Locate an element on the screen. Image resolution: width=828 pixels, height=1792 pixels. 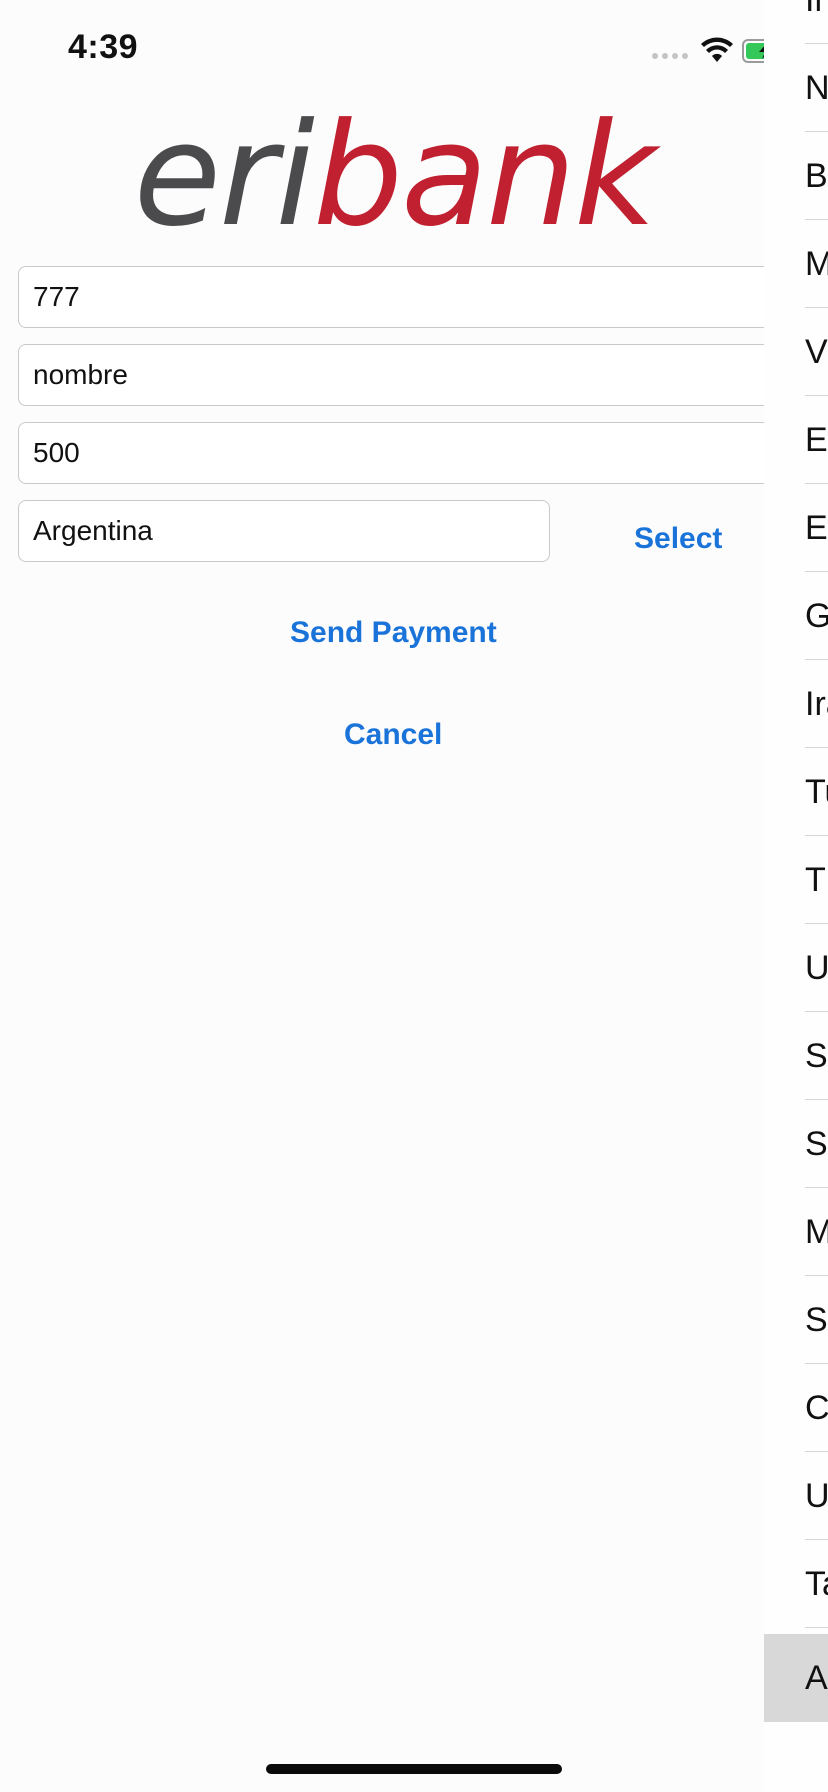
picker-row: Ba is located at coordinates (796, 176).